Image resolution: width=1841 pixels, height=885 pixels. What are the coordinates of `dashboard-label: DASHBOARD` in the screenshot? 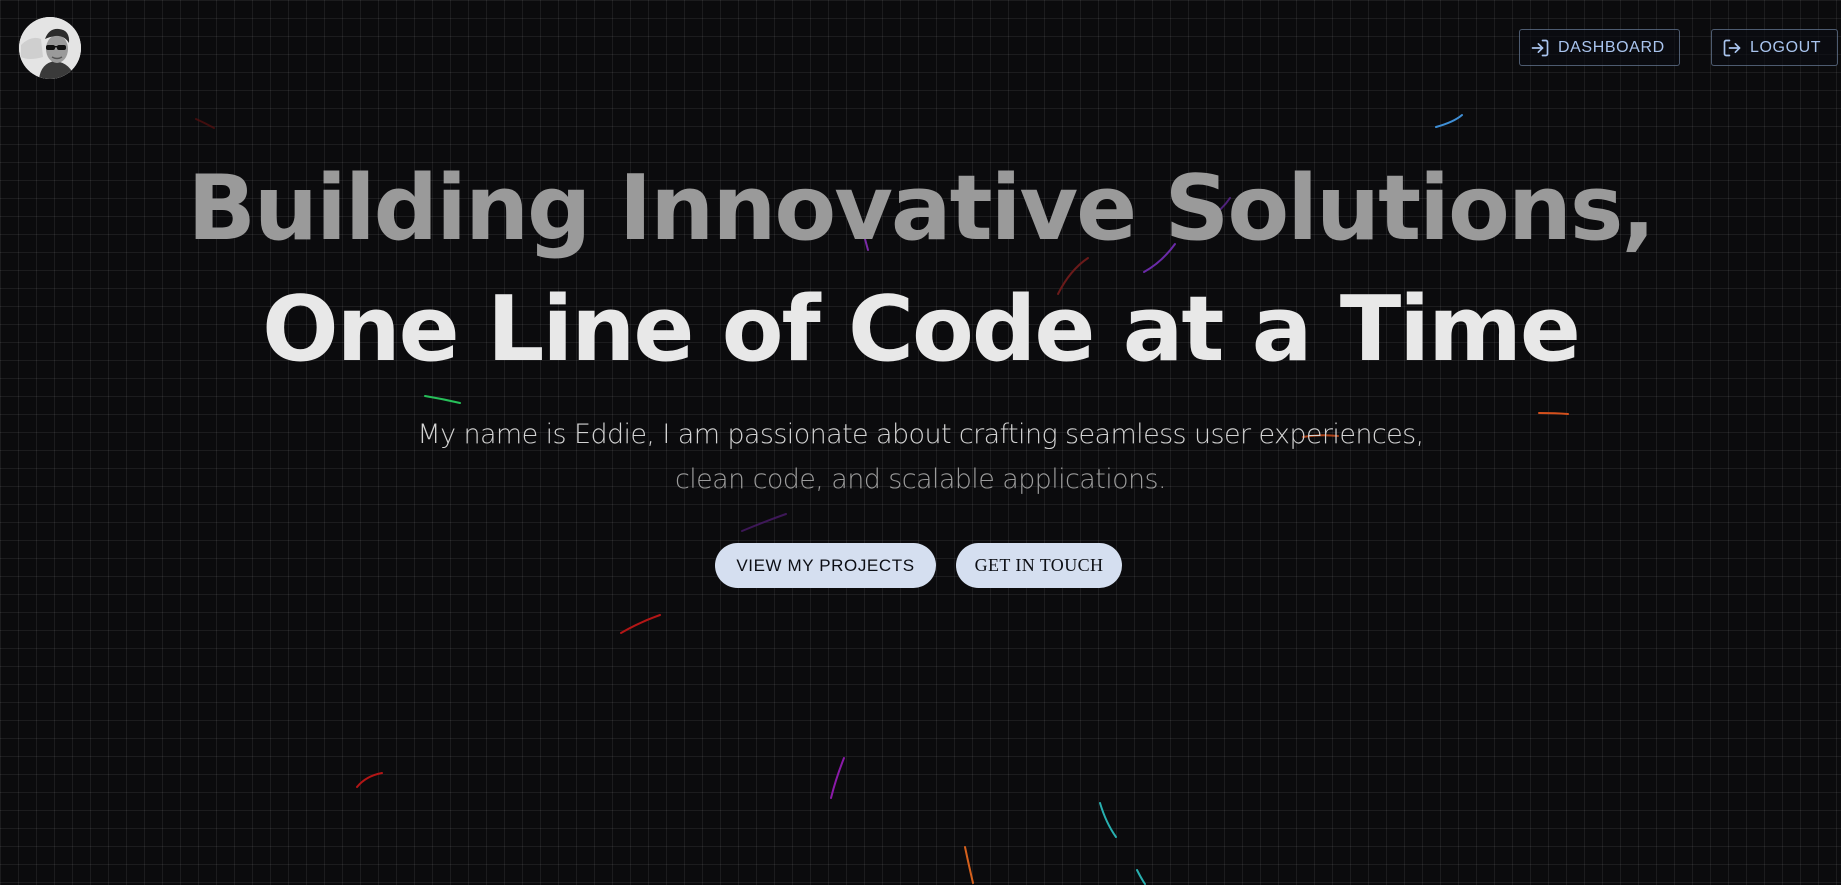 It's located at (1611, 47).